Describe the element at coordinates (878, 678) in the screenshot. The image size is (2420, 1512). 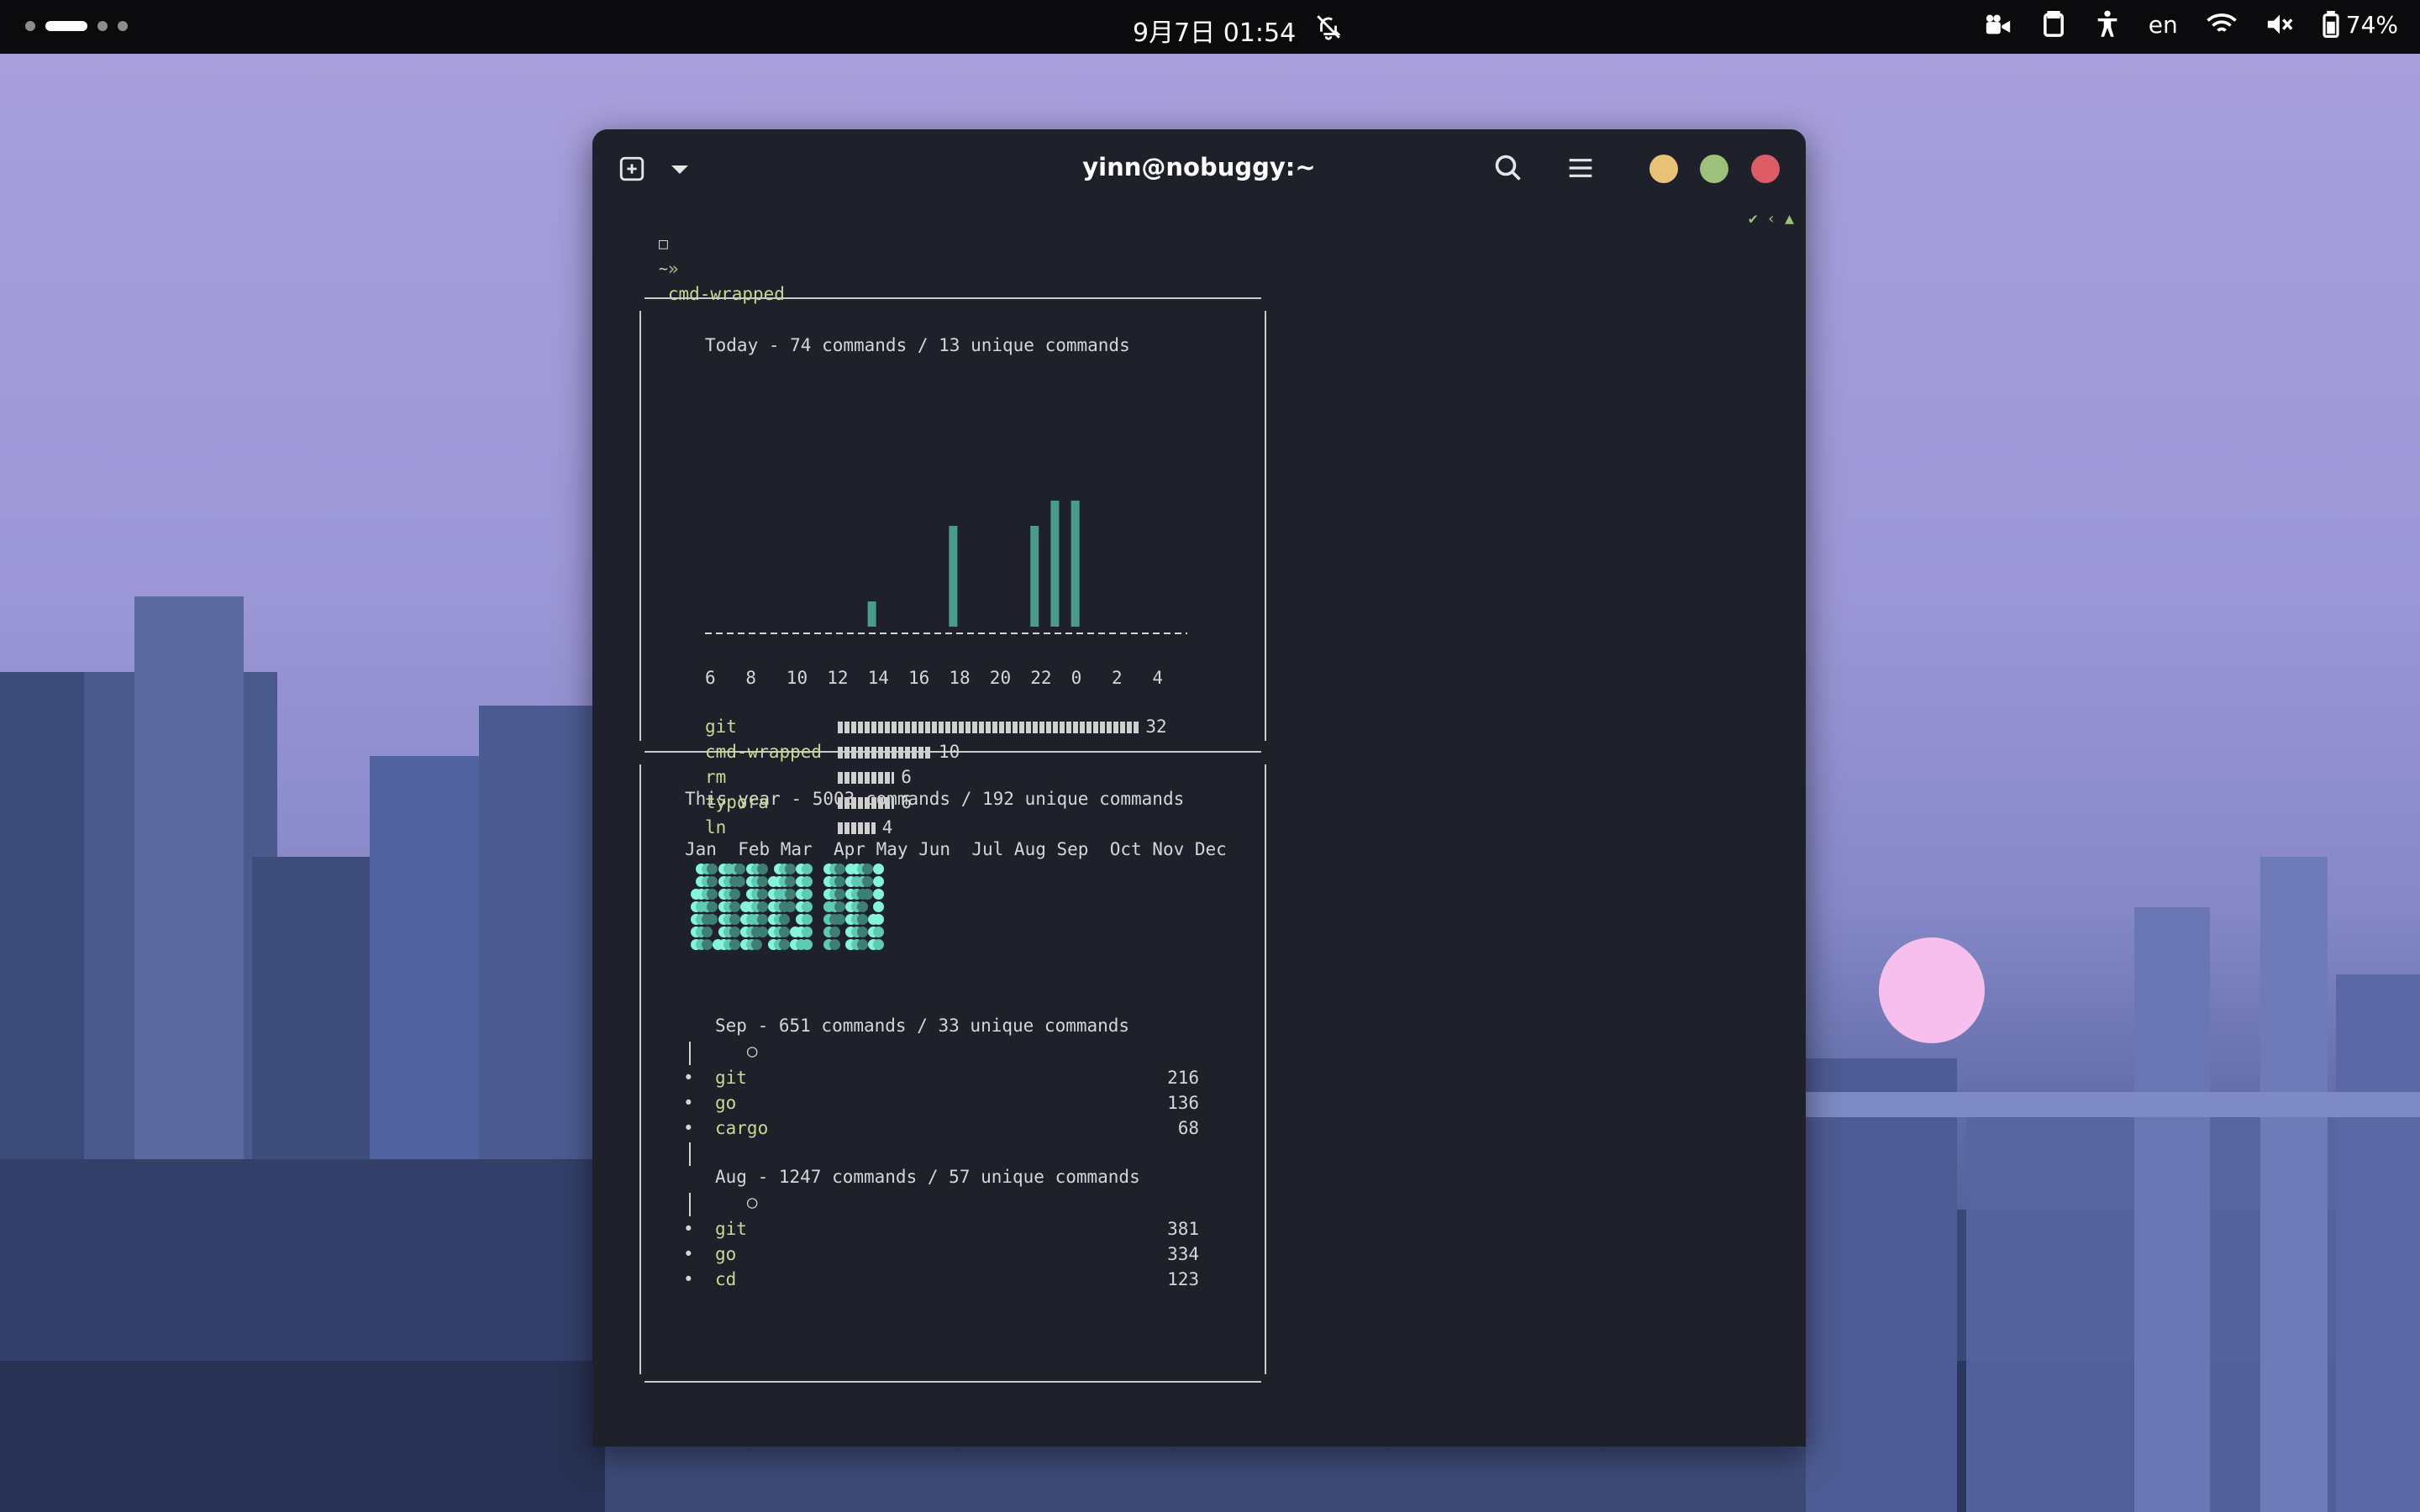
I see `chart-tick-label: 14` at that location.